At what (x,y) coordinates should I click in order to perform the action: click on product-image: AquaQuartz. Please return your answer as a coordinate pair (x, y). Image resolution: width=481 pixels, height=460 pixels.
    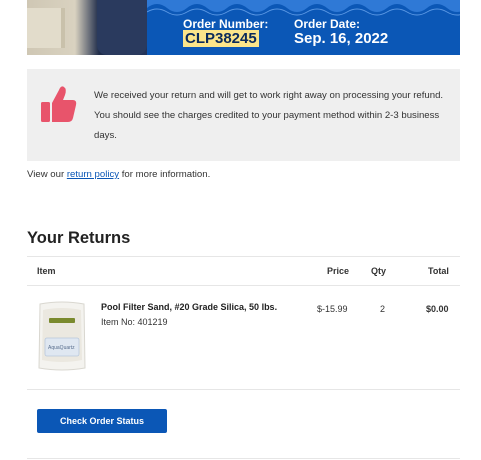
    Looking at the image, I should click on (62, 336).